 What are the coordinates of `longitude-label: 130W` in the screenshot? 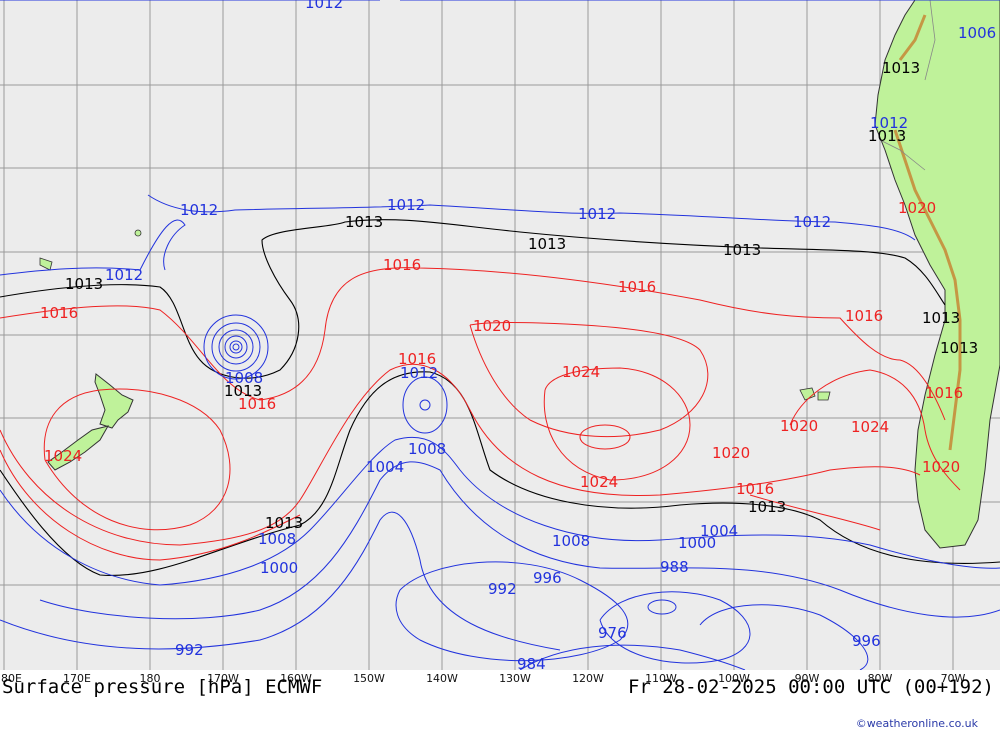 It's located at (515, 678).